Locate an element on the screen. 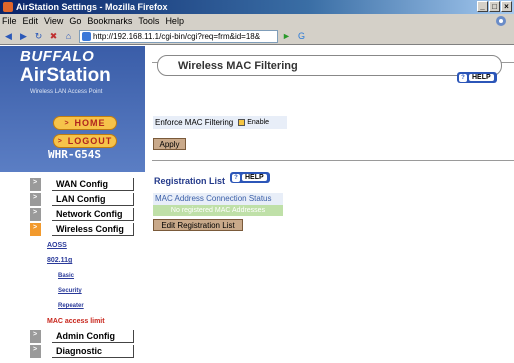 The image size is (514, 363). window-controls: _ □ × is located at coordinates (494, 6).